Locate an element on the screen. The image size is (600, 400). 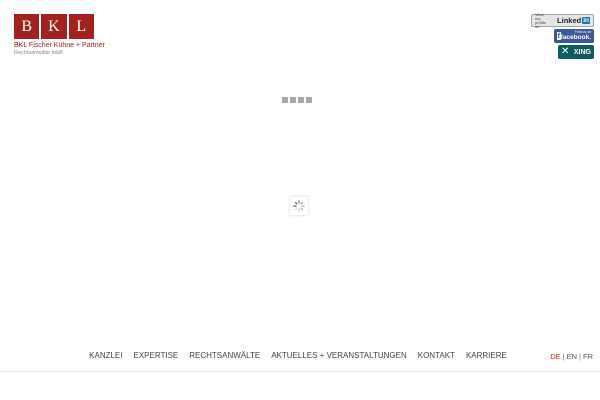
xing-button: ✕ XING is located at coordinates (576, 52).